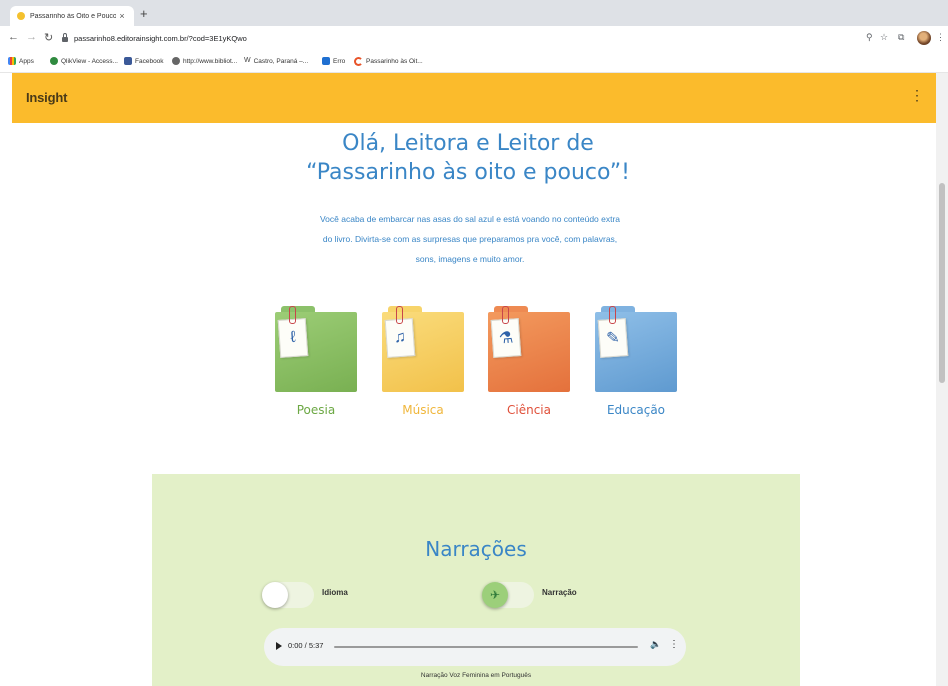 The image size is (948, 686). What do you see at coordinates (884, 37) in the screenshot?
I see `star-icon: ☆` at bounding box center [884, 37].